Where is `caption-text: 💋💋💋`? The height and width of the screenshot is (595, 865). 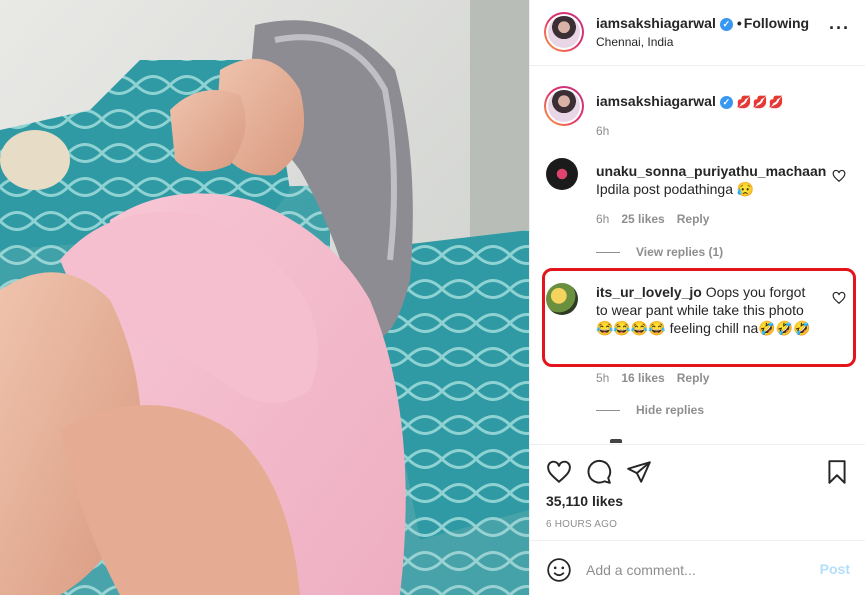 caption-text: 💋💋💋 is located at coordinates (760, 102).